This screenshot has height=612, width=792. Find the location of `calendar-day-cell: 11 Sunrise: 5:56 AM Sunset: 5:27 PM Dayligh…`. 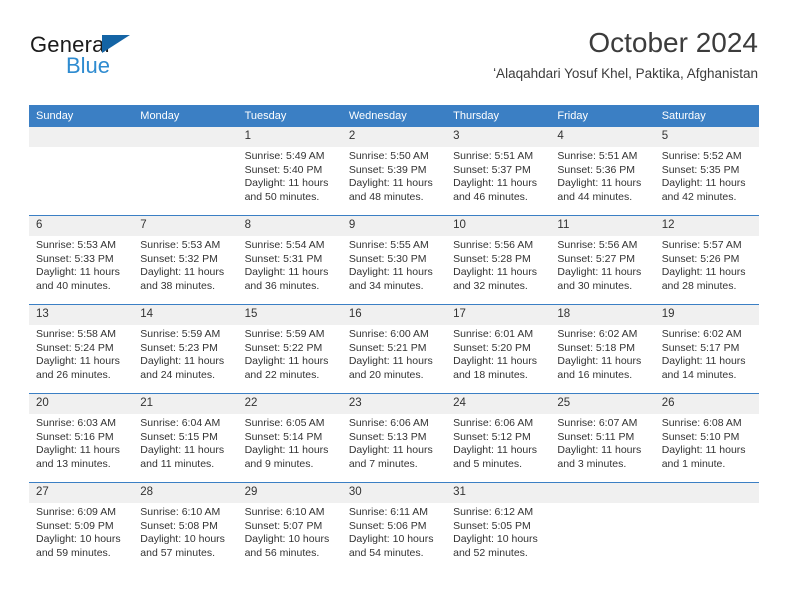

calendar-day-cell: 11 Sunrise: 5:56 AM Sunset: 5:27 PM Dayligh… is located at coordinates (602, 260).